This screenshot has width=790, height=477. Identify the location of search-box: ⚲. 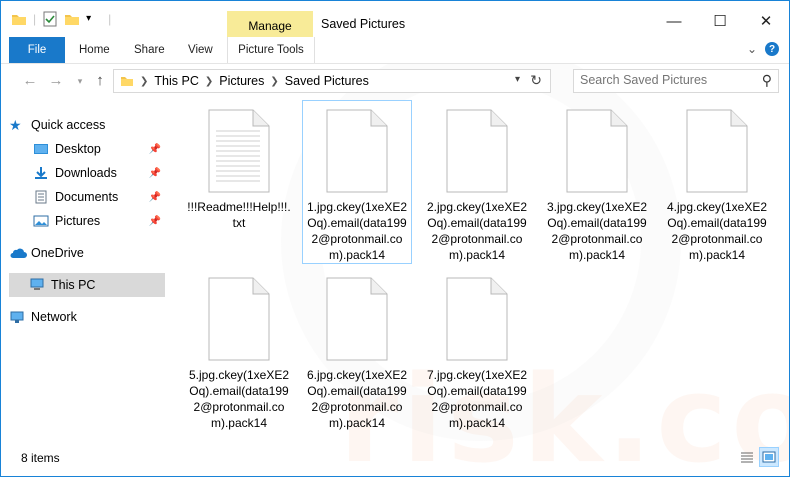
(676, 81).